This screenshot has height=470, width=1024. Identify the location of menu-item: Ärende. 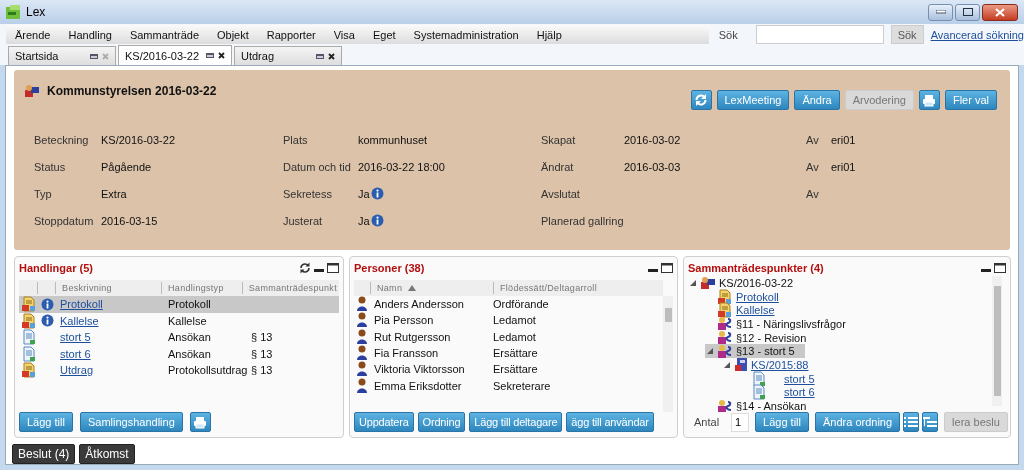
(33, 34).